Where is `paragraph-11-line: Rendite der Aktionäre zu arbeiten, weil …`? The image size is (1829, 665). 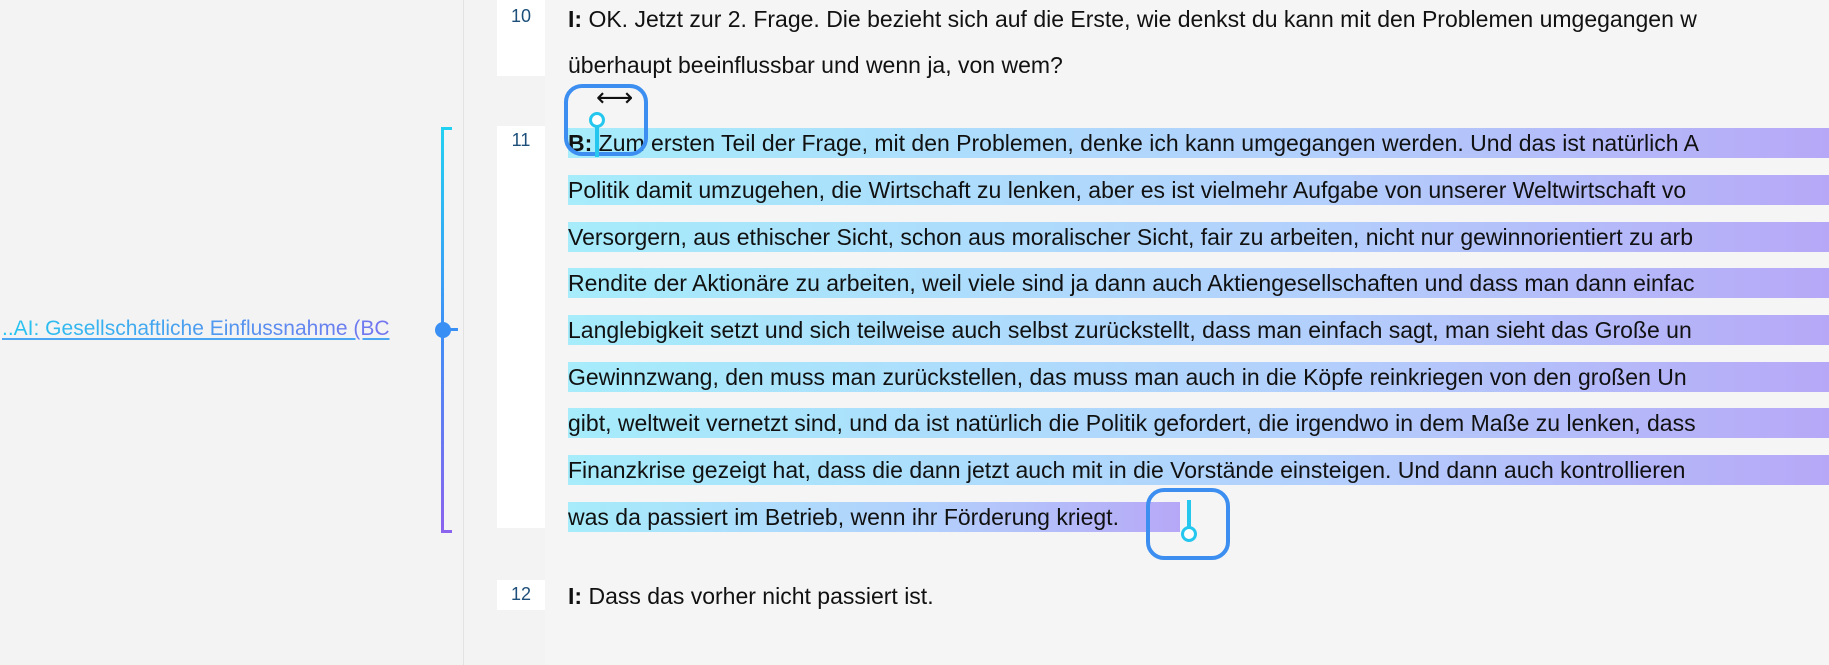
paragraph-11-line: Rendite der Aktionäre zu arbeiten, weil … is located at coordinates (1131, 283).